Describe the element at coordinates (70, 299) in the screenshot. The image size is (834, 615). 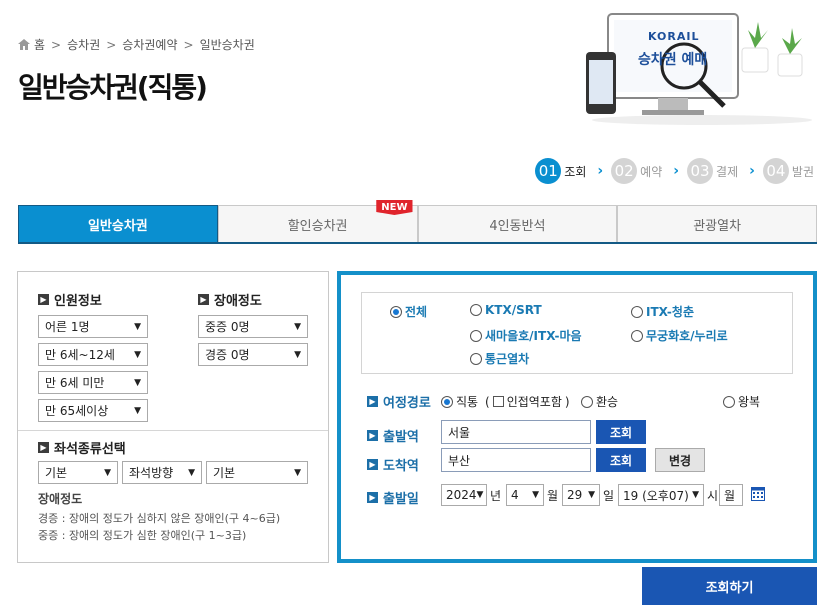
I see `passenger-header: ▶ 인원정보` at that location.